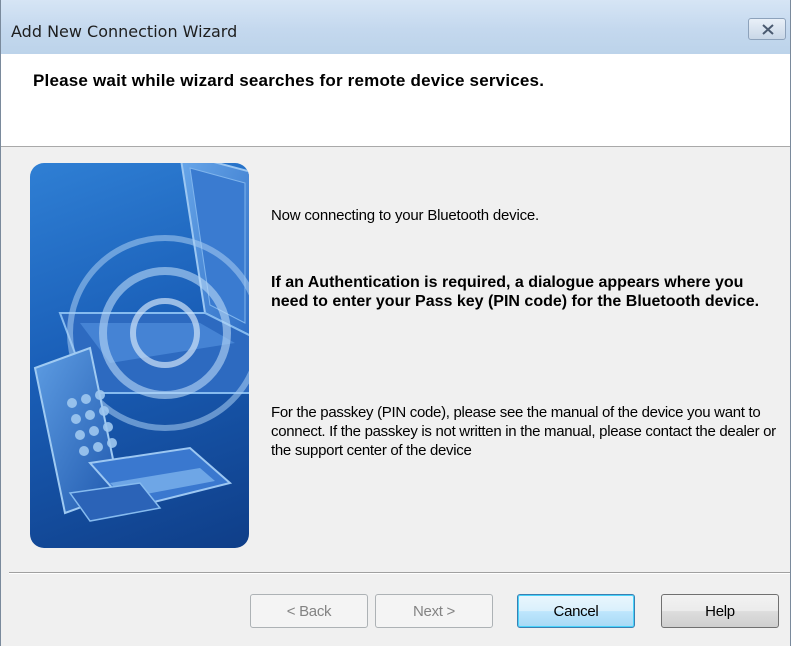  I want to click on back-button: < Back, so click(309, 611).